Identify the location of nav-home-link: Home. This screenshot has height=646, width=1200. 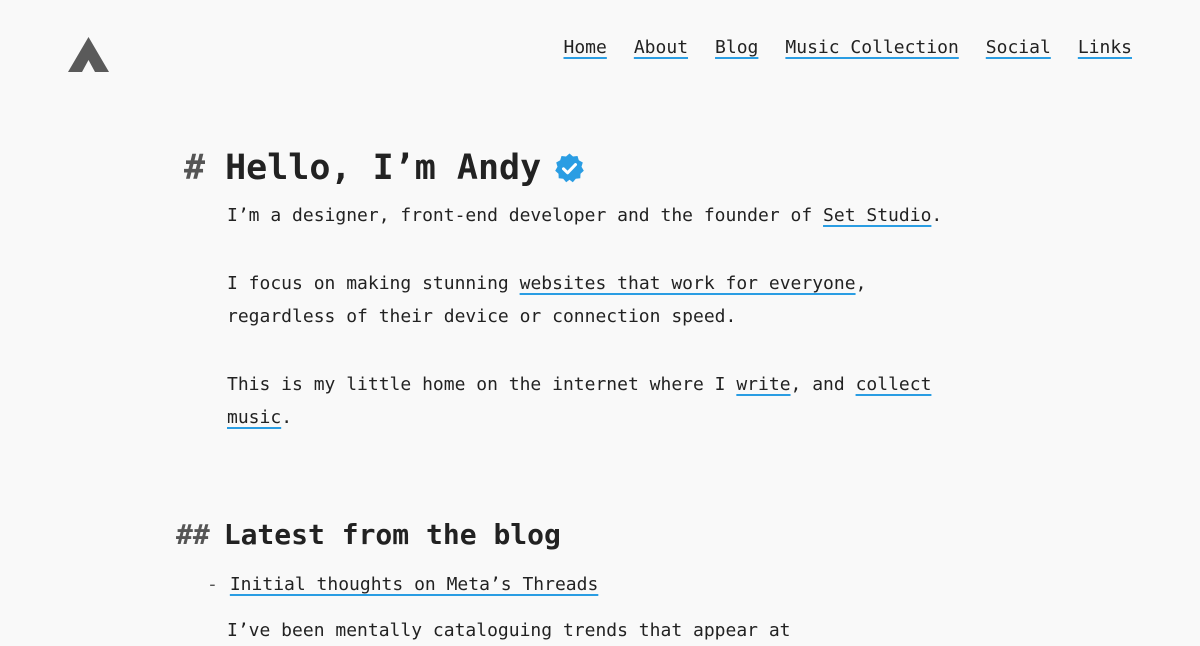
(584, 48).